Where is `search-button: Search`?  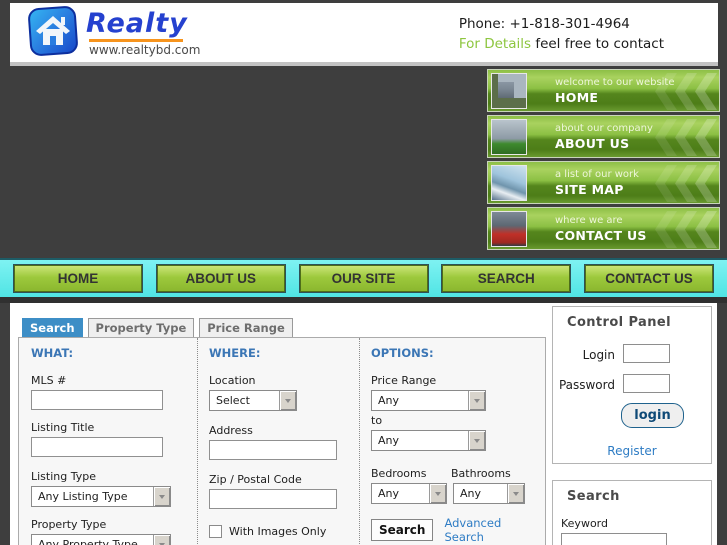 search-button: Search is located at coordinates (402, 530).